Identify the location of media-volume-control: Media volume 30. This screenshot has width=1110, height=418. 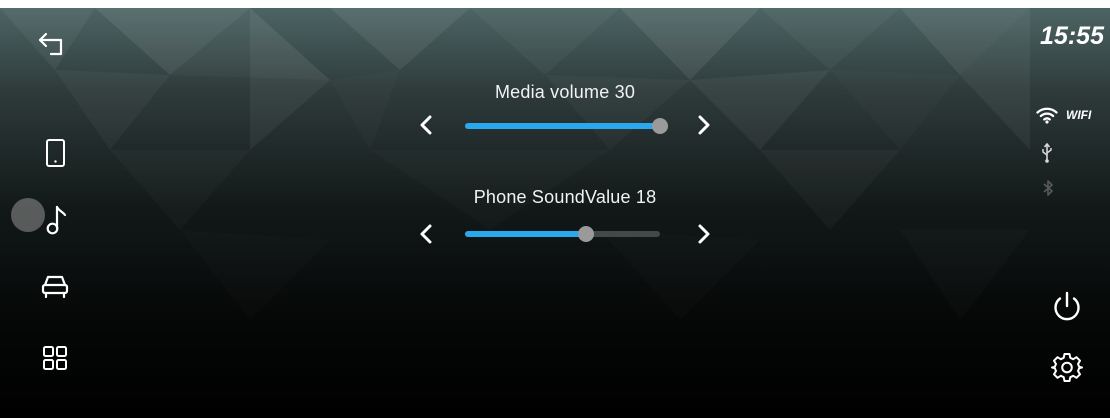
(565, 122).